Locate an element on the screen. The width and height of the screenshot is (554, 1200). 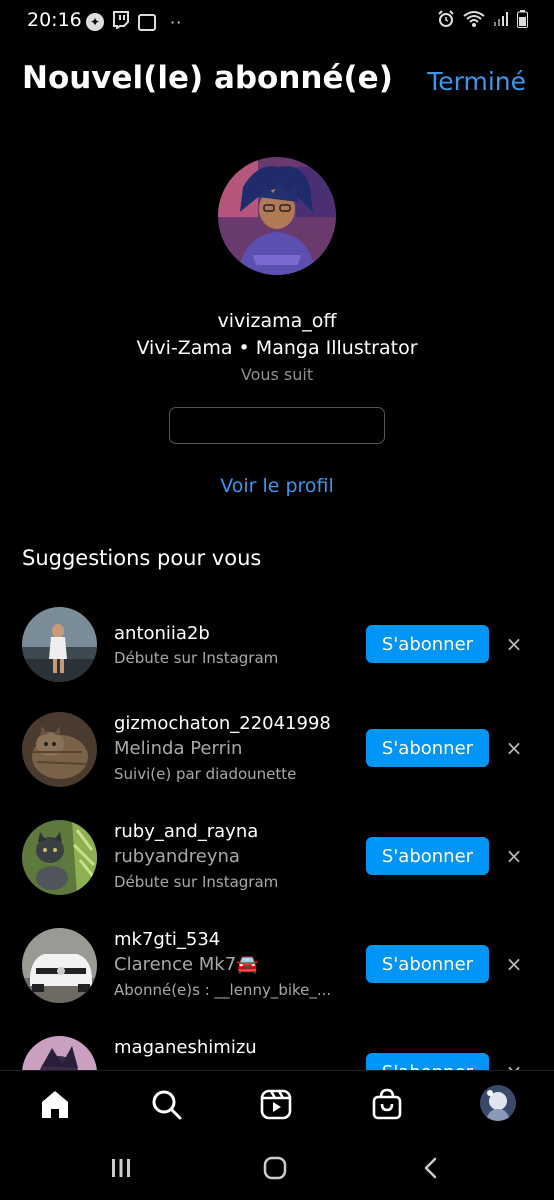
system-nav is located at coordinates (277, 1168).